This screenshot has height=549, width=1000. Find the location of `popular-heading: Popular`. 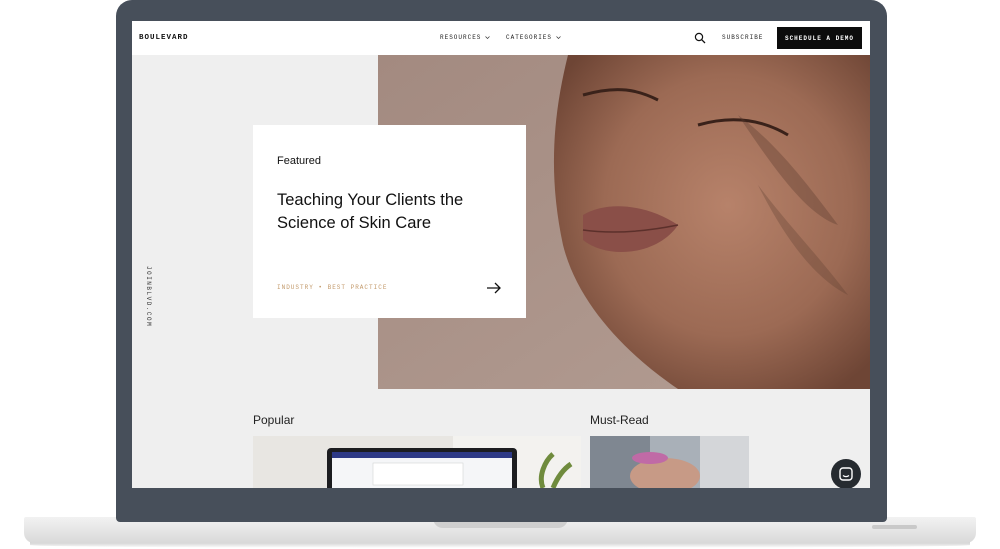

popular-heading: Popular is located at coordinates (274, 420).